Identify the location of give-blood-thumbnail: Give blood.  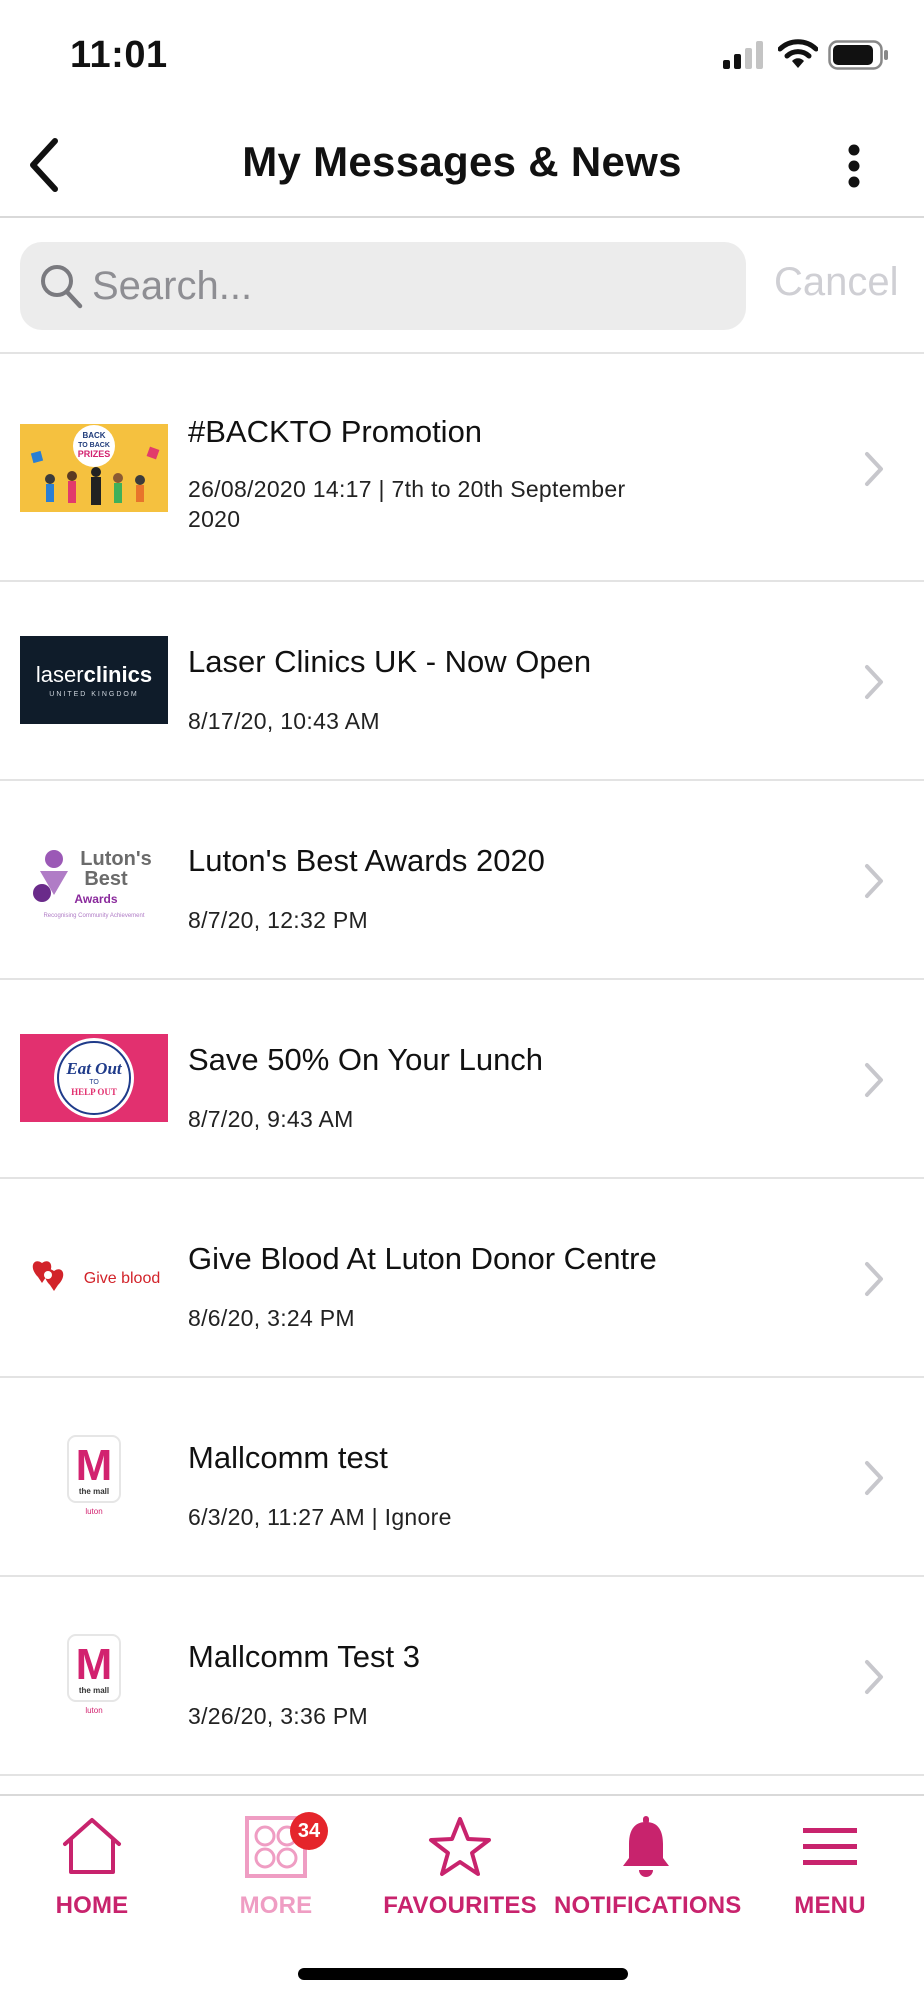
(94, 1277).